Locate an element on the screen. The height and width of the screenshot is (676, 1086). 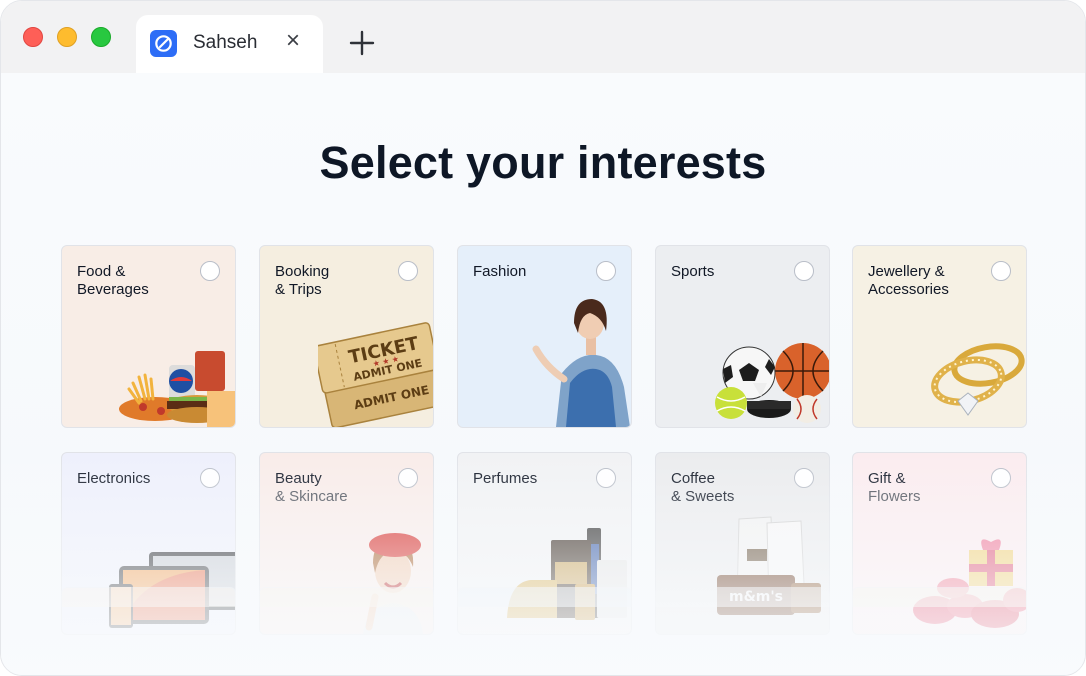
interest-card-coffee: Coffee& Sweets m&m's is located at coordinates (742, 543).